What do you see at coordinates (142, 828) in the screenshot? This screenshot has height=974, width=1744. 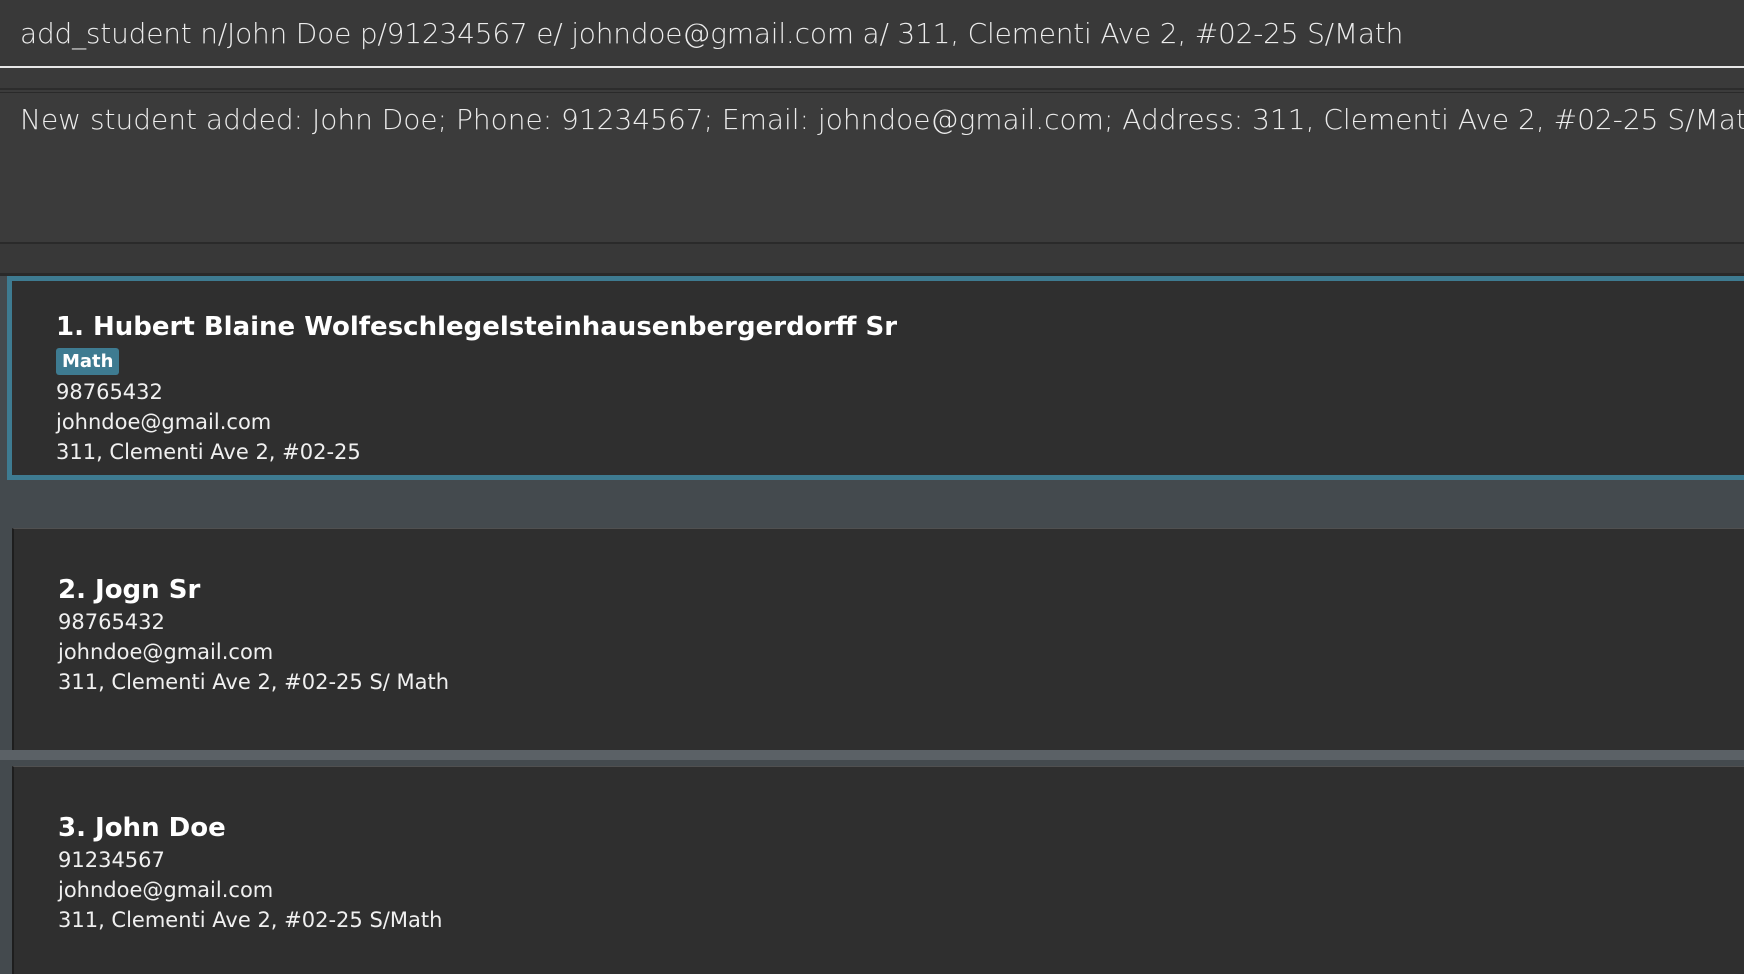 I see `student-name: 3. John Doe` at bounding box center [142, 828].